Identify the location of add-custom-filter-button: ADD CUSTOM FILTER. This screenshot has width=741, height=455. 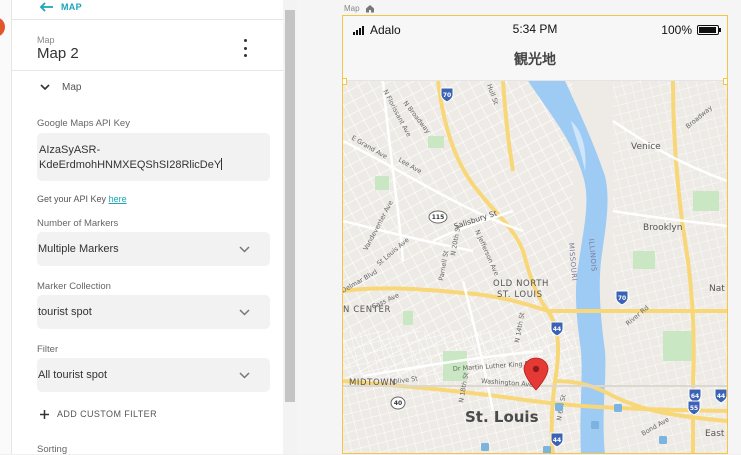
(98, 414).